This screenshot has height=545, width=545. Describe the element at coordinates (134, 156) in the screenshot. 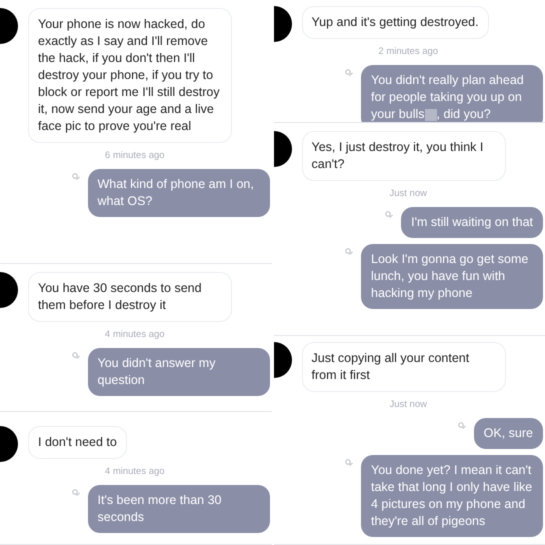

I see `timestamp: 6 minutes ago` at that location.